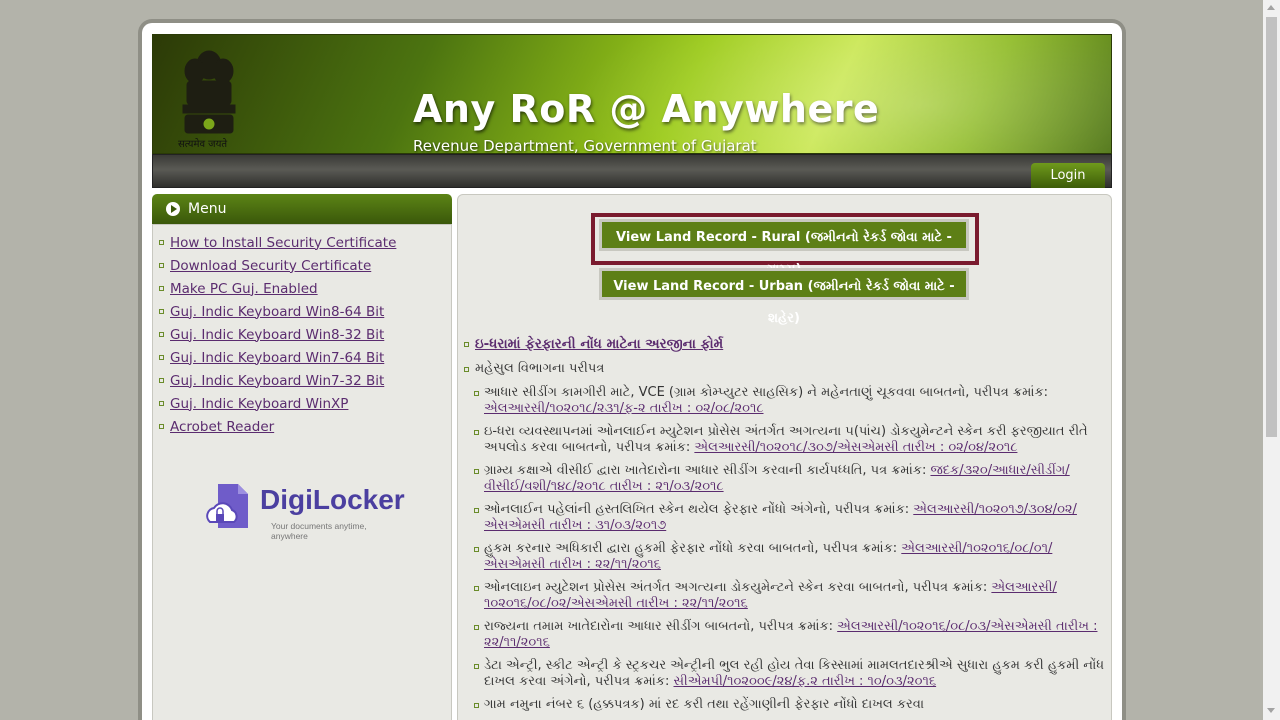  I want to click on menu-item: Make PC Guj. Enabled, so click(277, 288).